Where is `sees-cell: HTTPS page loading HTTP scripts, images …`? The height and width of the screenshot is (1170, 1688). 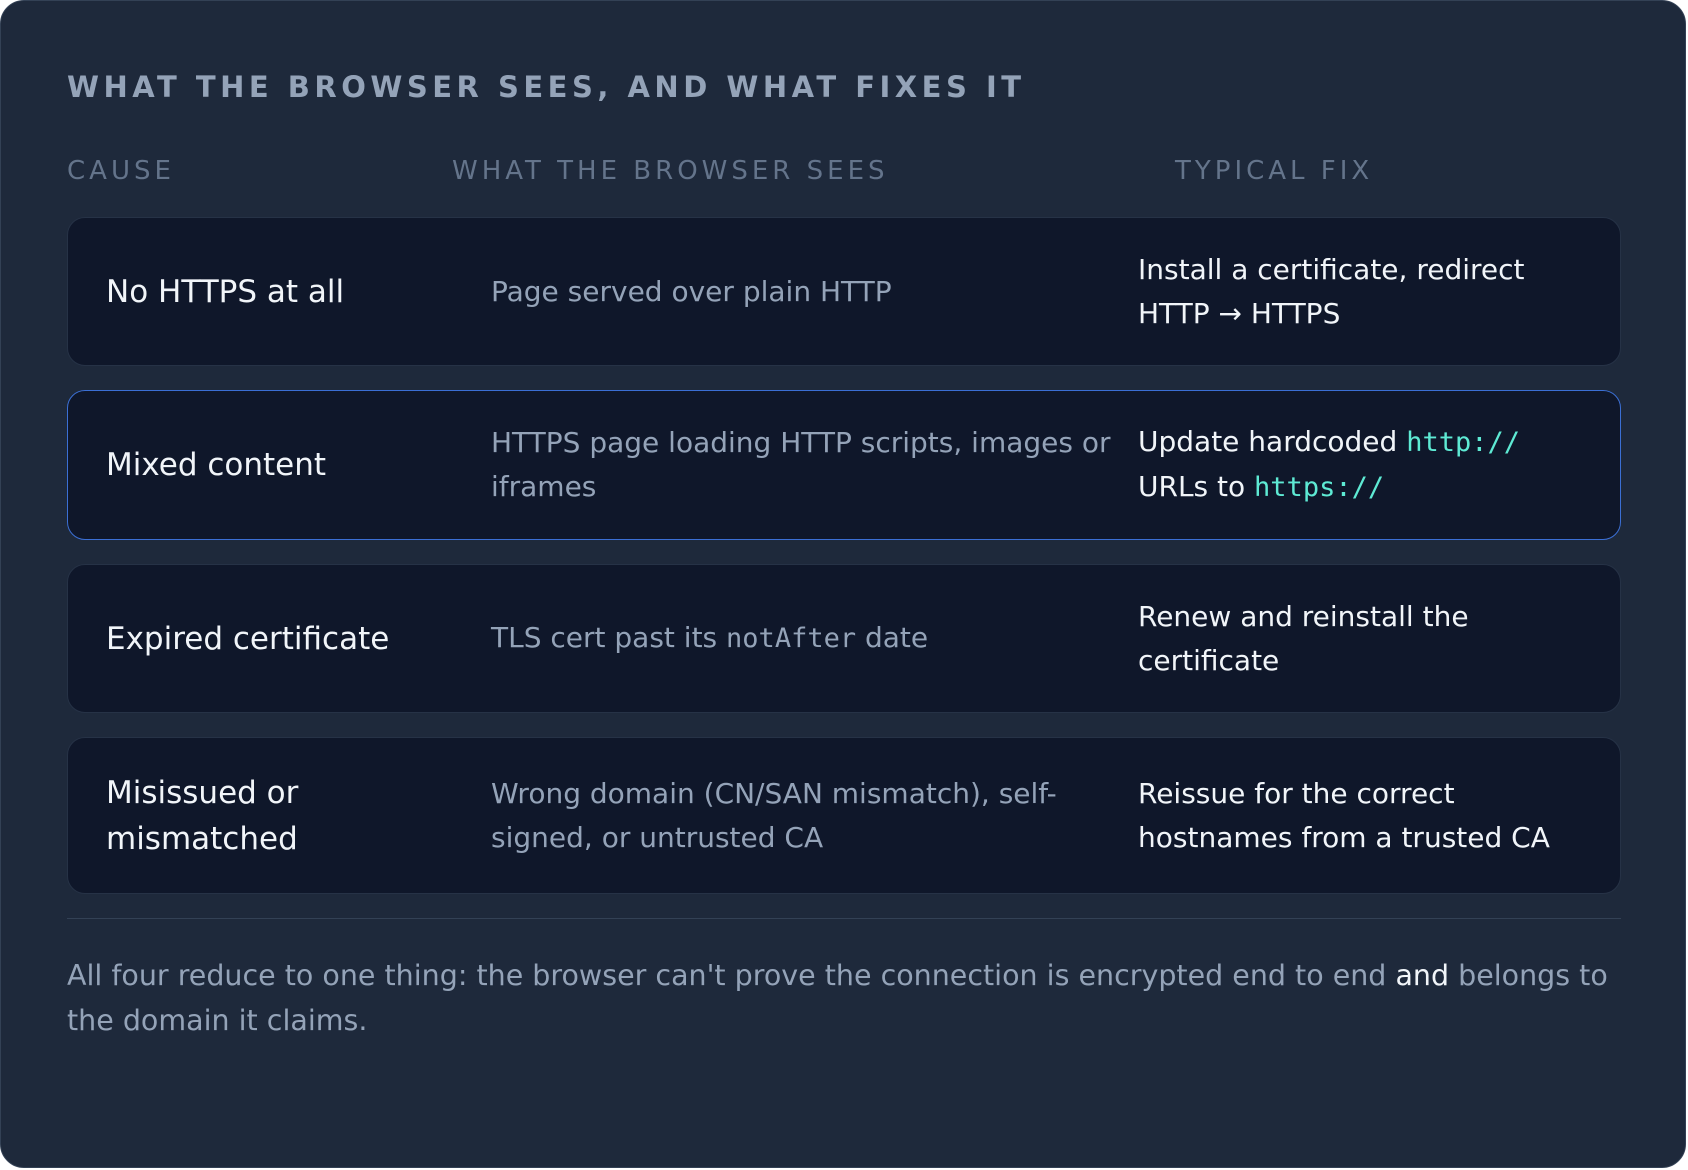 sees-cell: HTTPS page loading HTTP scripts, images … is located at coordinates (801, 464).